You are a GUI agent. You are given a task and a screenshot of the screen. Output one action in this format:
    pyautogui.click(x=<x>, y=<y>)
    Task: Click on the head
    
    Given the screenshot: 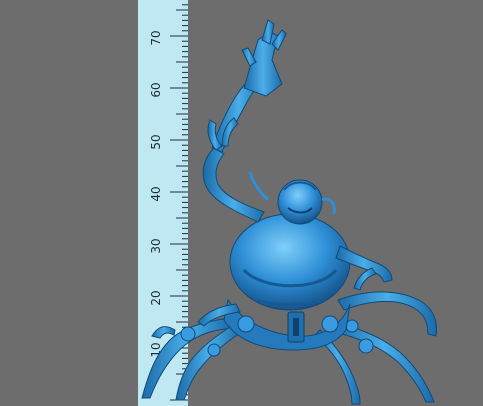 What is the action you would take?
    pyautogui.click(x=292, y=198)
    